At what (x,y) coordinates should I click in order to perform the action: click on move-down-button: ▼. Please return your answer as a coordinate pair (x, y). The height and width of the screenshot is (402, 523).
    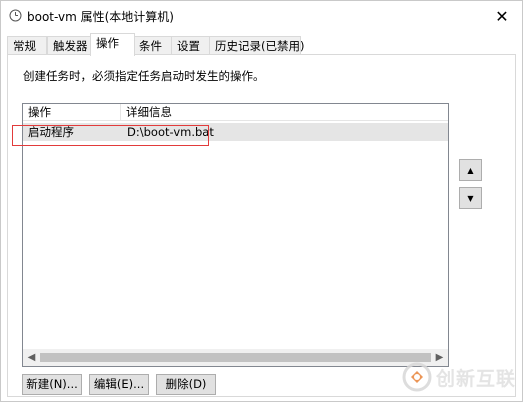
    Looking at the image, I should click on (470, 198).